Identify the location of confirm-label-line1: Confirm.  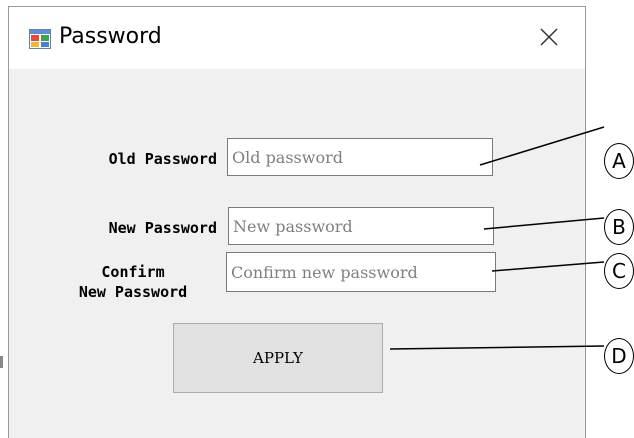
(133, 272).